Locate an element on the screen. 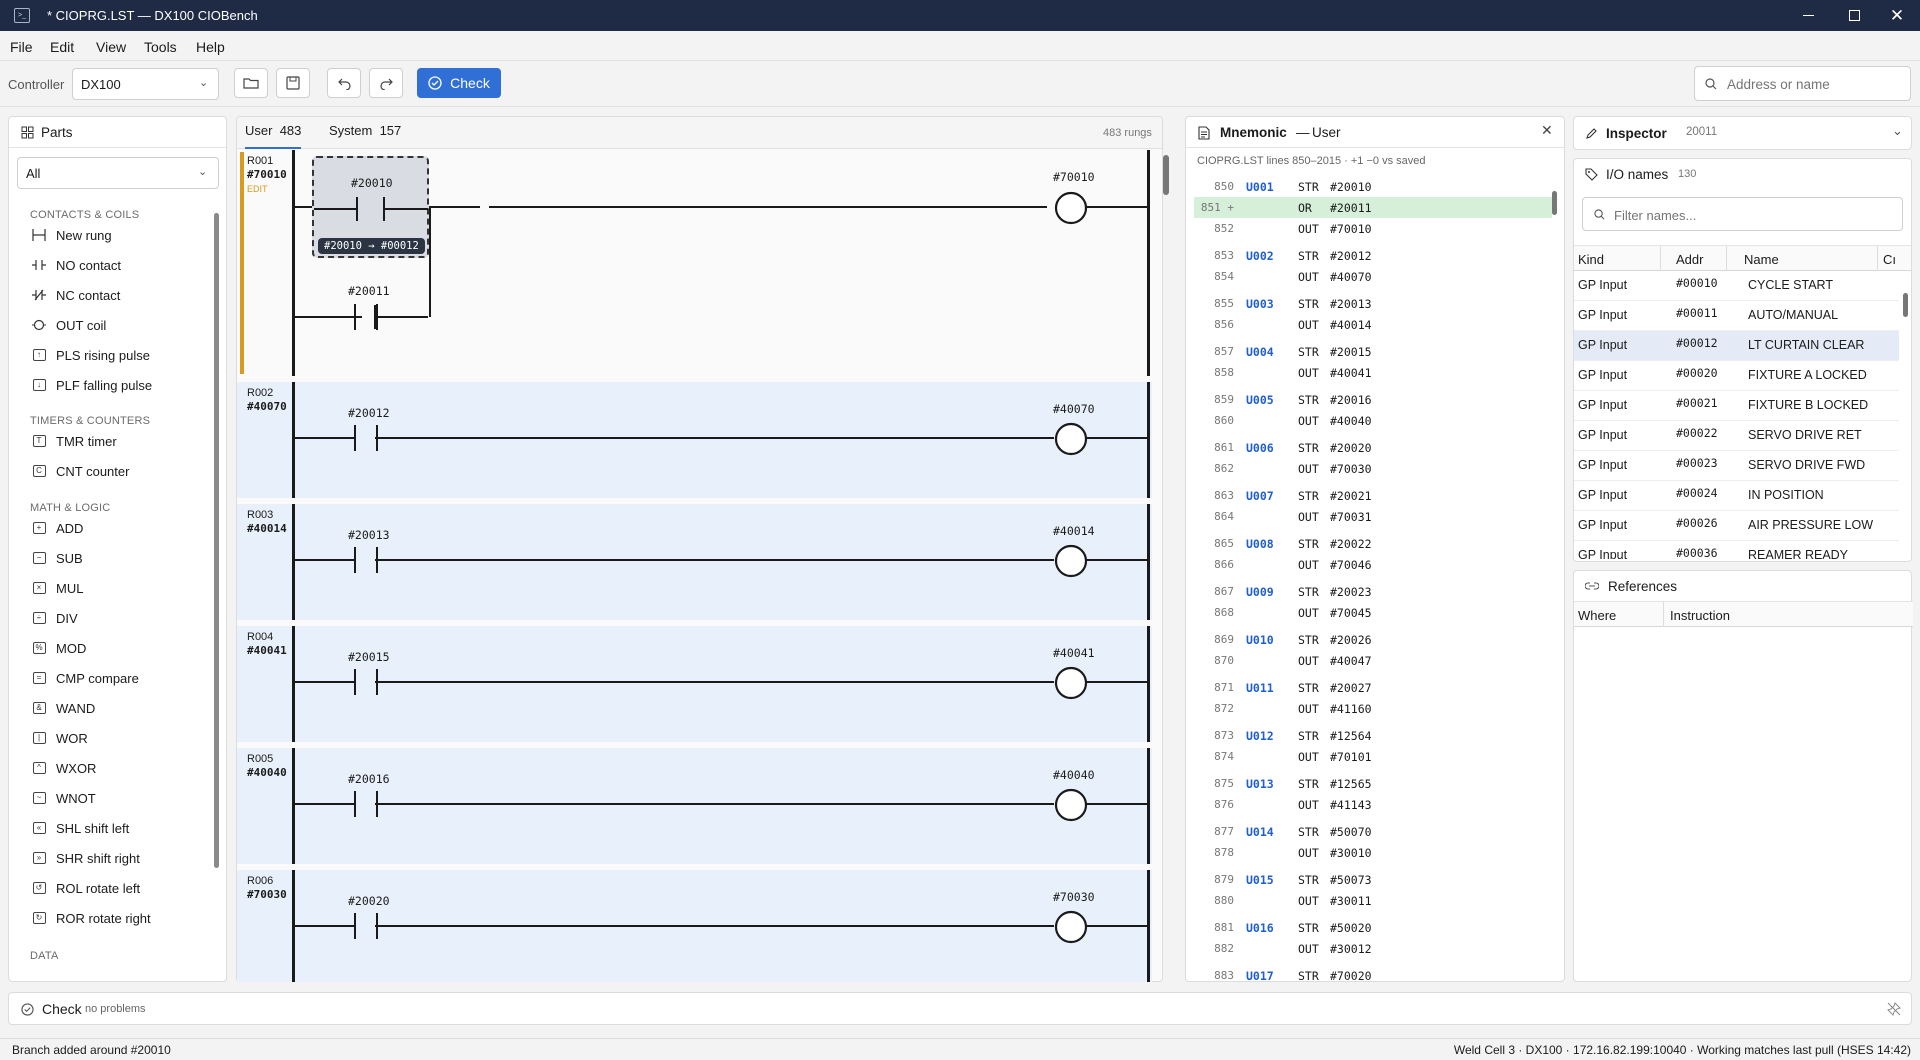  parts-filter-select: All ⌄ is located at coordinates (118, 173).